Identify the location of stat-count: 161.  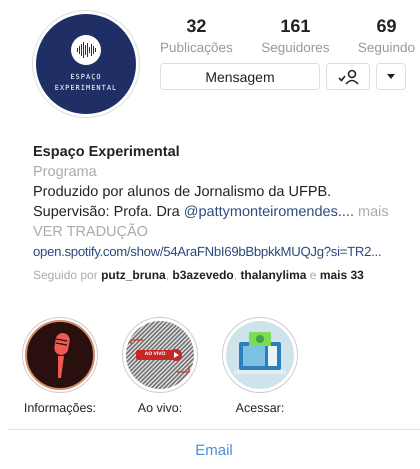
(295, 26).